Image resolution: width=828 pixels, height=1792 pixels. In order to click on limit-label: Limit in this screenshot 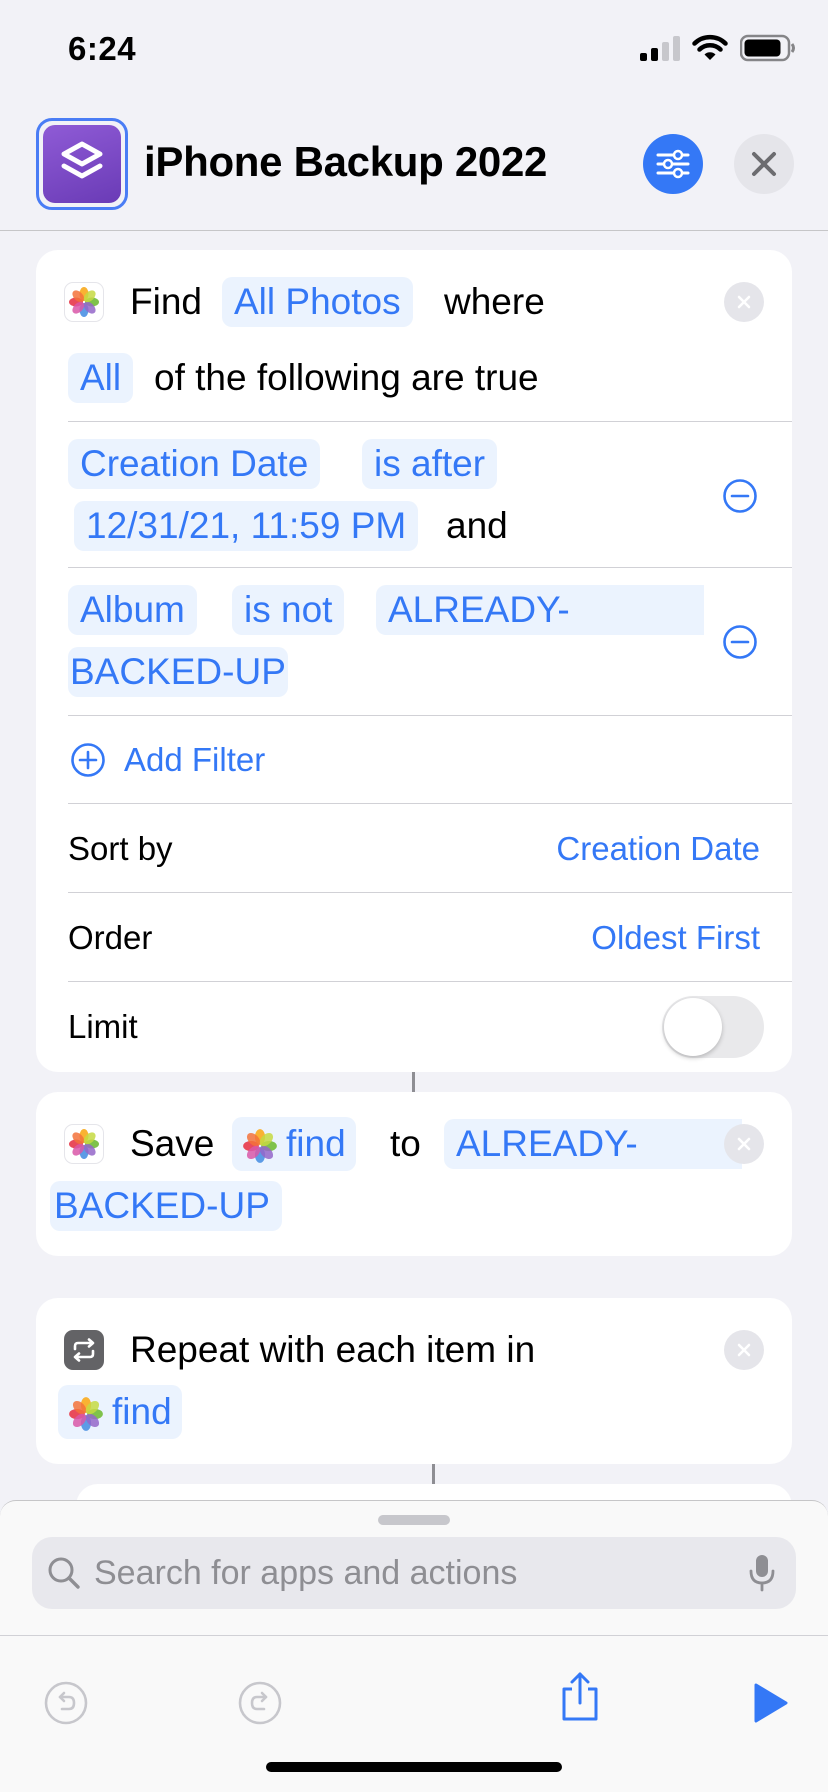, I will do `click(103, 1026)`.